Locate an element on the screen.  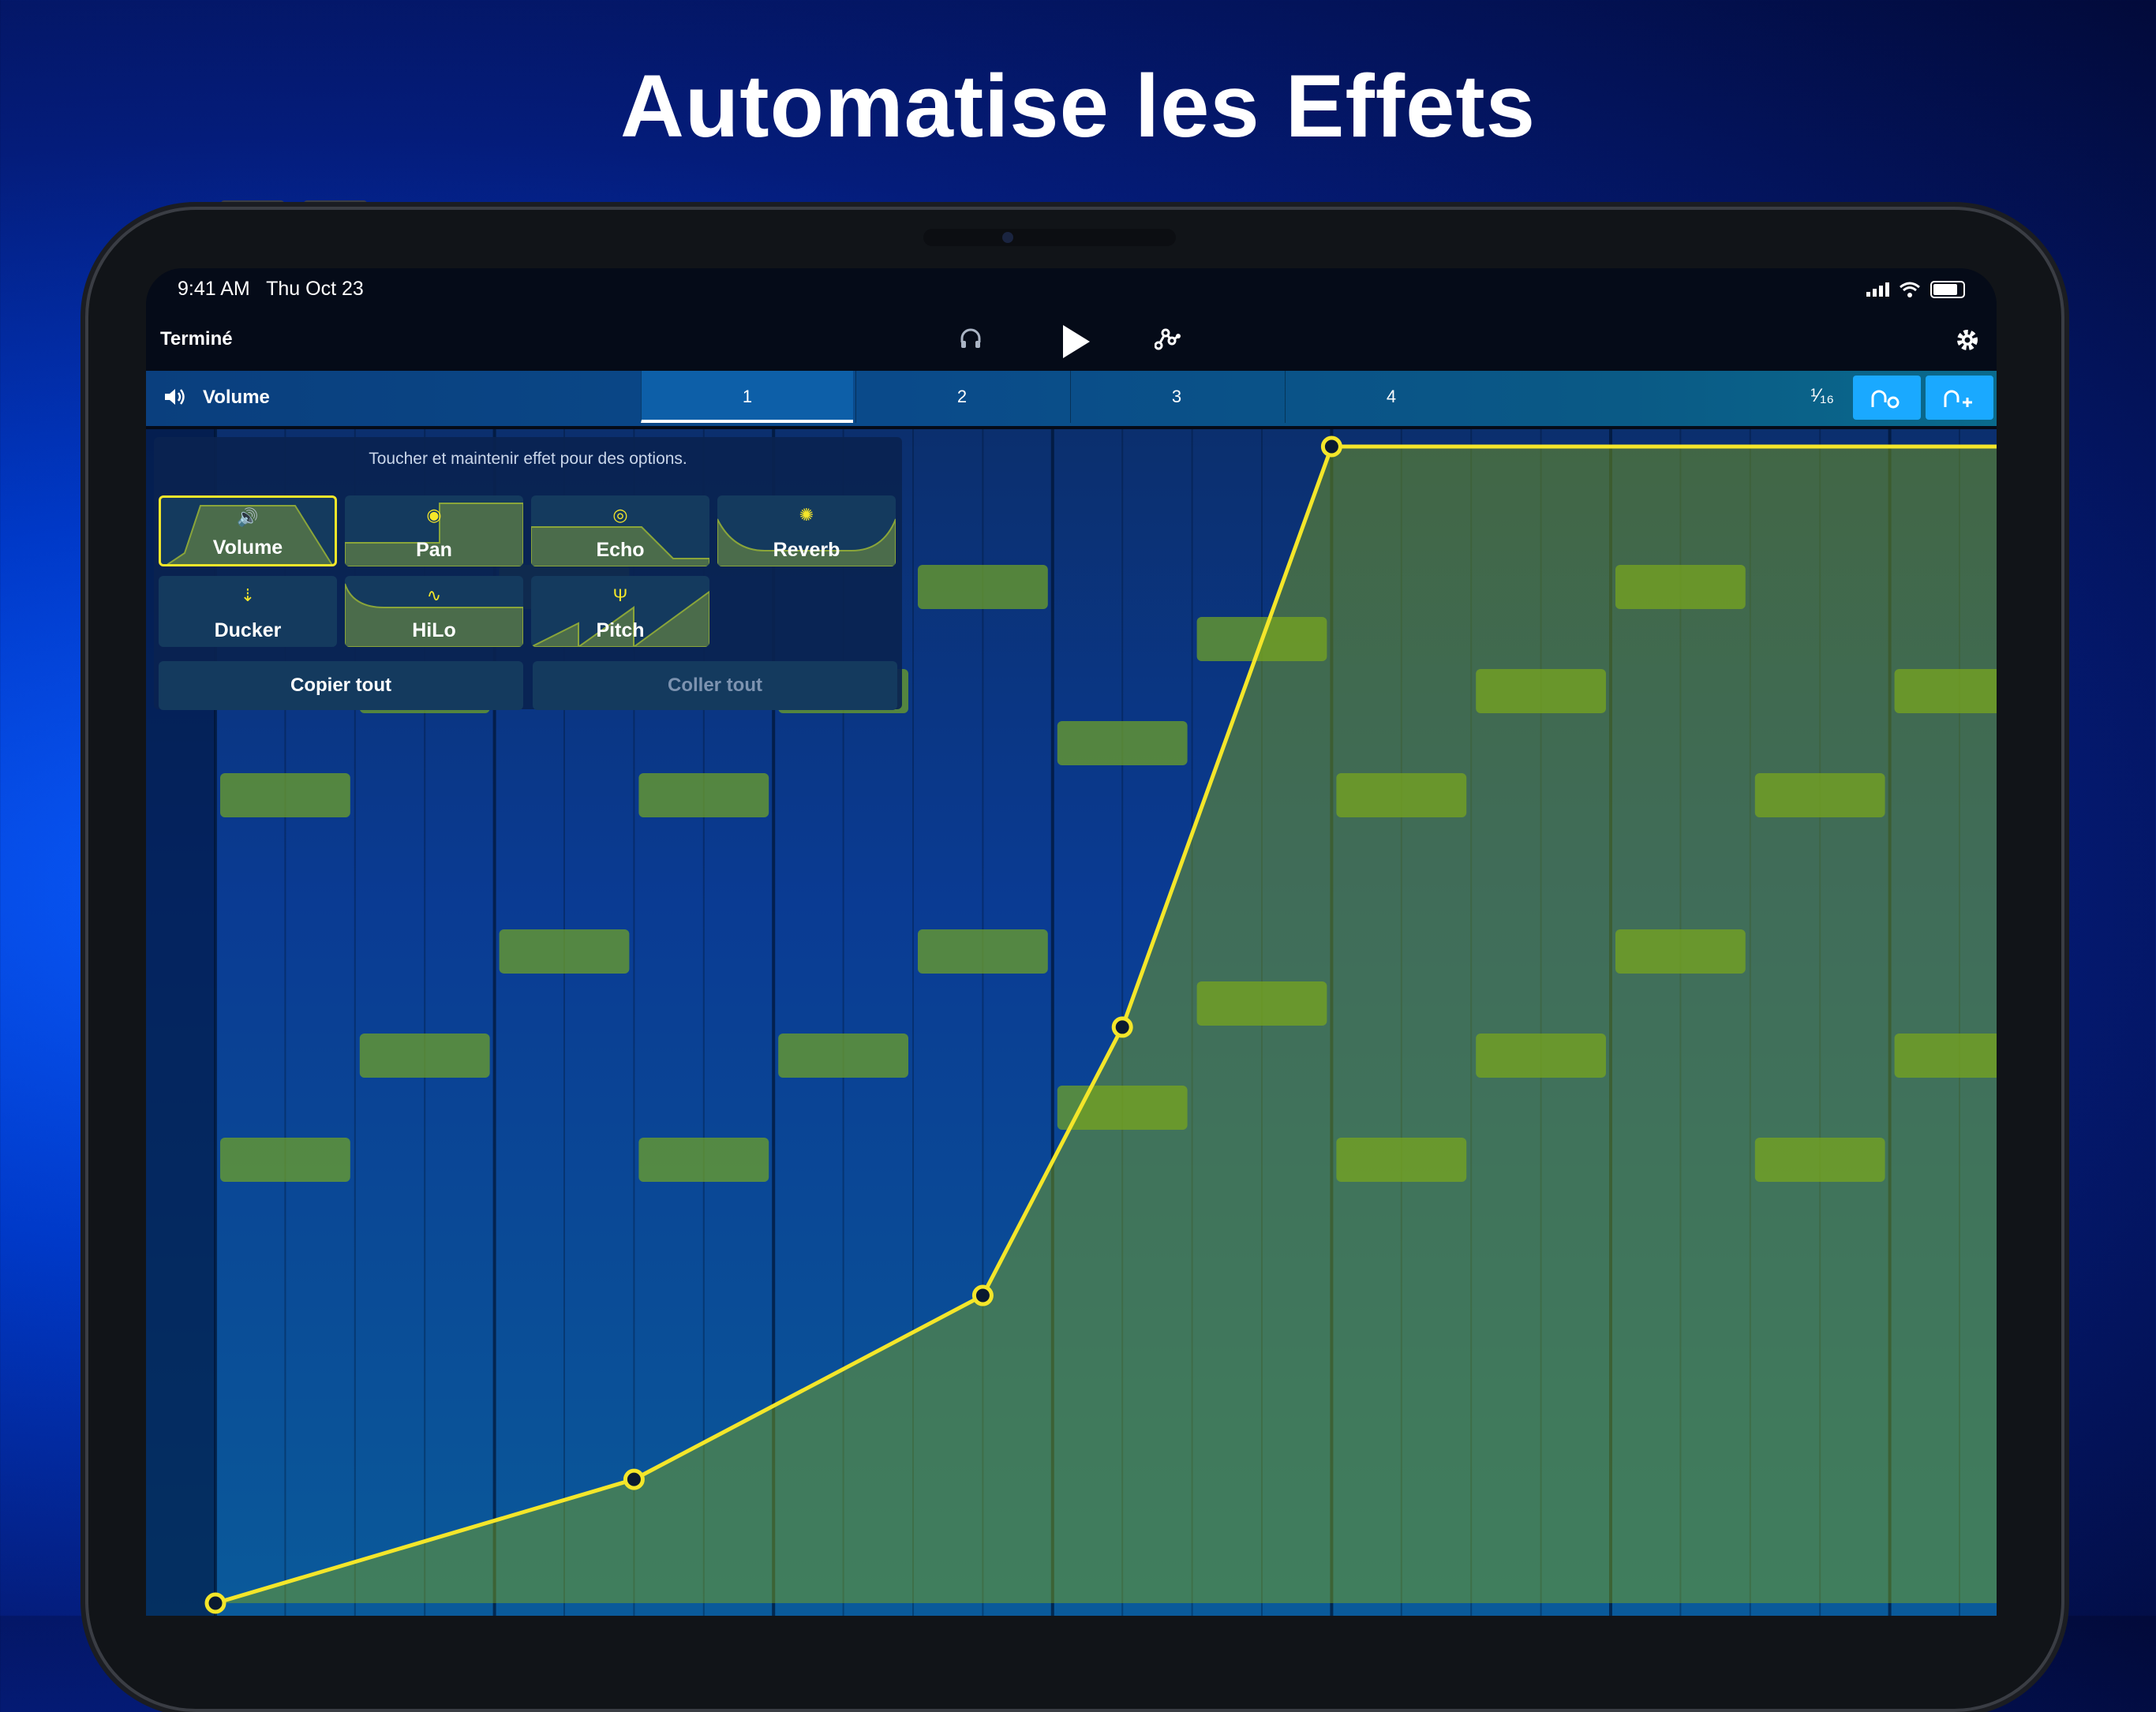
curve-add-icon is located at coordinates (1958, 399).